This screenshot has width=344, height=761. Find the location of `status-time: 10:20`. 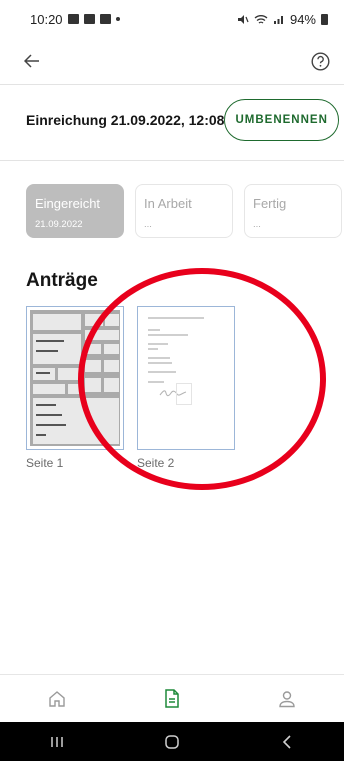

status-time: 10:20 is located at coordinates (46, 19).